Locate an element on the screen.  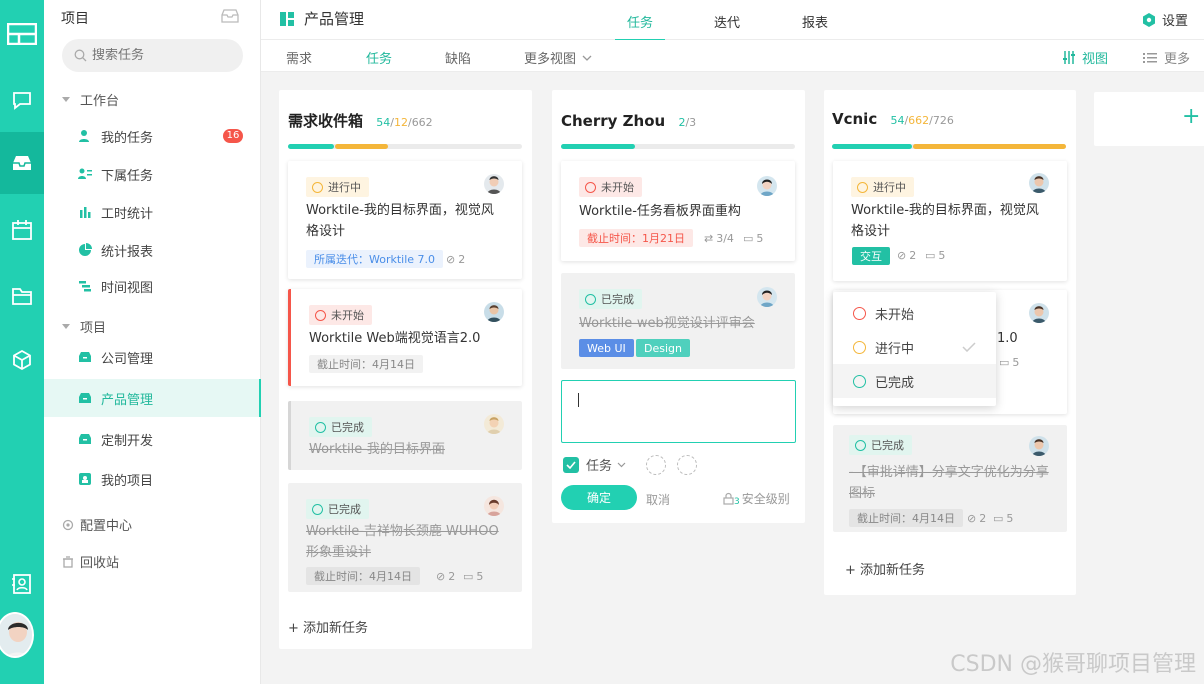
status-label: 未开始 is located at coordinates (617, 187).